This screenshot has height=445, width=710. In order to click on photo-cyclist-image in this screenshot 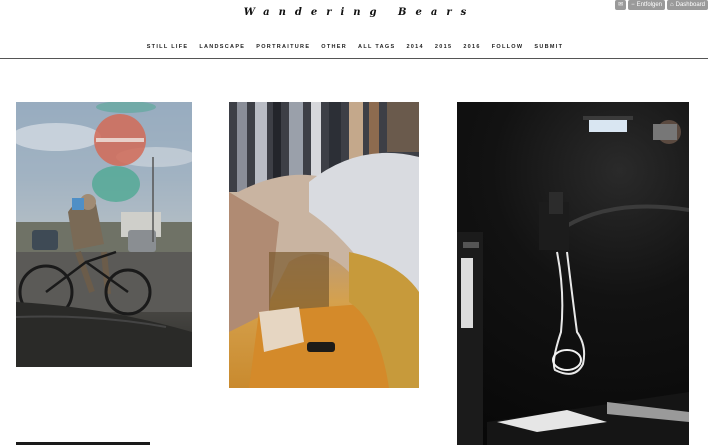, I will do `click(104, 234)`.